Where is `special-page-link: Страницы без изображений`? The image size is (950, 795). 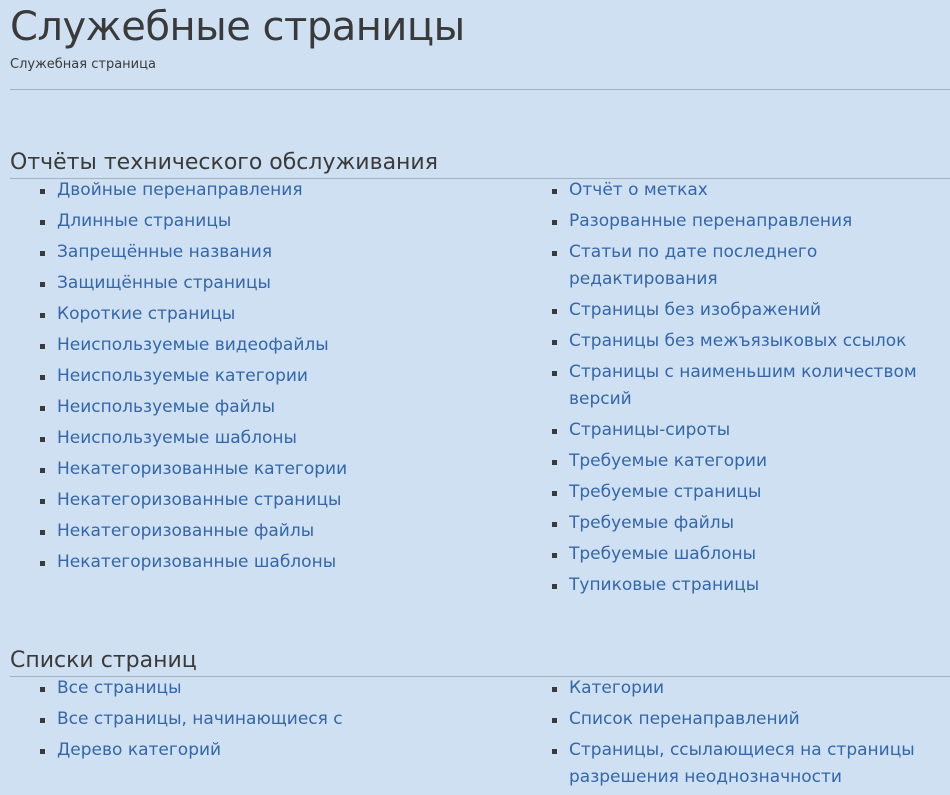
special-page-link: Страницы без изображений is located at coordinates (695, 310).